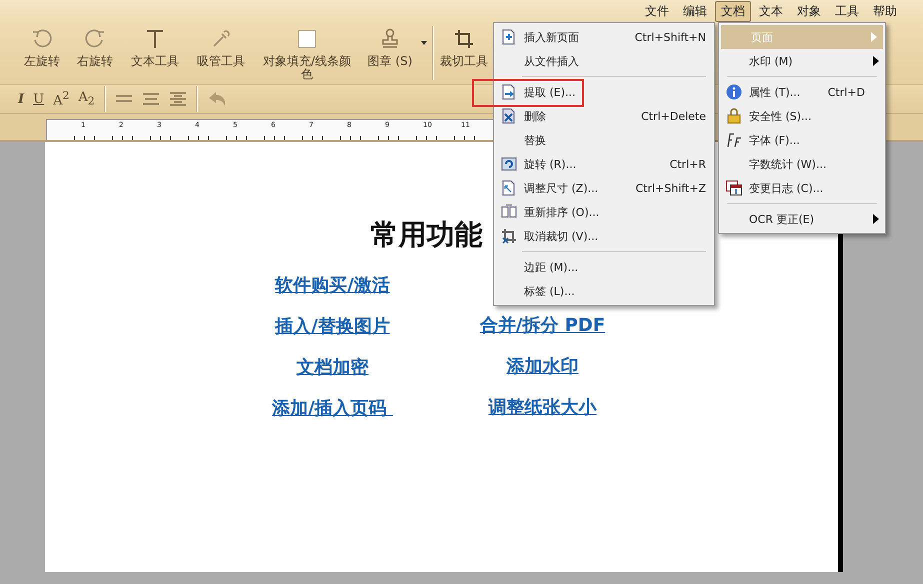 The image size is (923, 584). I want to click on pages-swap-icon, so click(509, 212).